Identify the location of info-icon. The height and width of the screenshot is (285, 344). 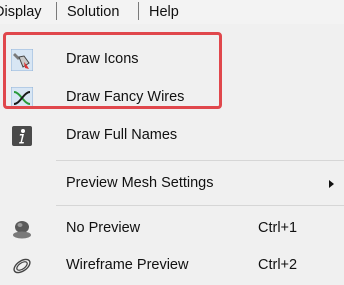
(22, 136).